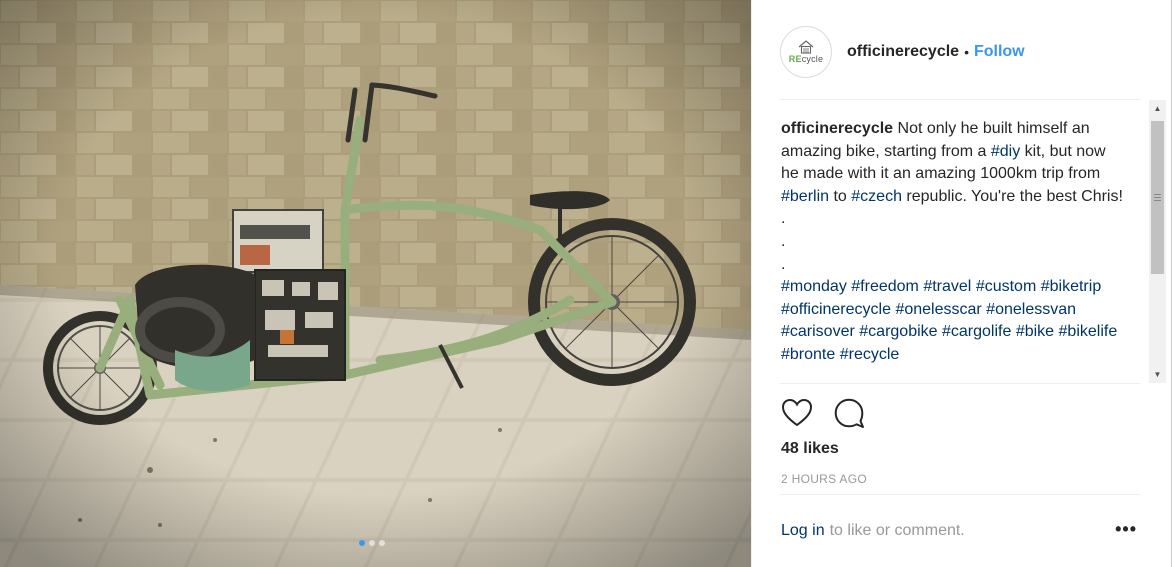 Image resolution: width=1172 pixels, height=567 pixels. I want to click on follow-button: Follow, so click(999, 52).